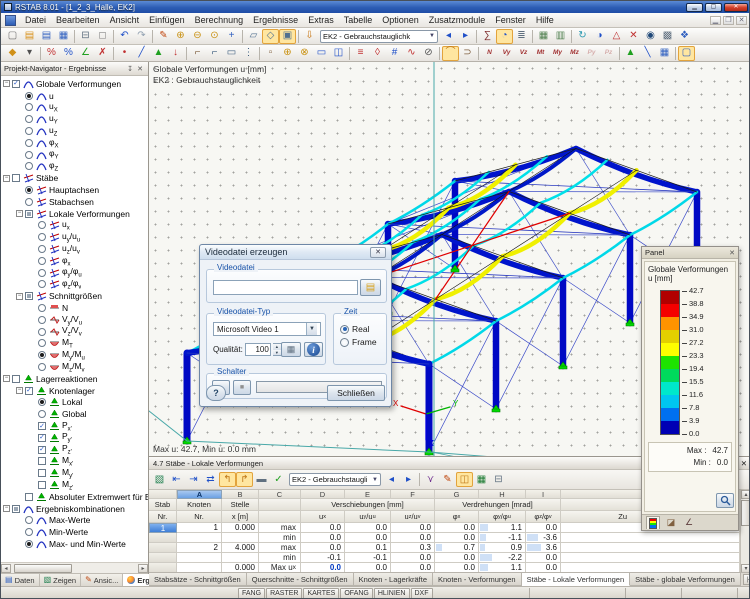  What do you see at coordinates (270, 53) in the screenshot?
I see `select-window-icon: ▫` at bounding box center [270, 53].